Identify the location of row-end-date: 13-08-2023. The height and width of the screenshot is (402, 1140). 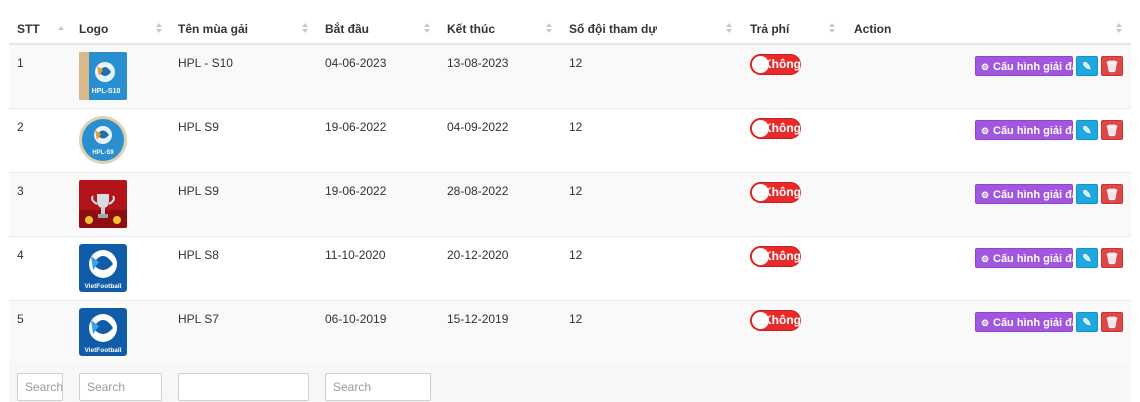
(478, 63).